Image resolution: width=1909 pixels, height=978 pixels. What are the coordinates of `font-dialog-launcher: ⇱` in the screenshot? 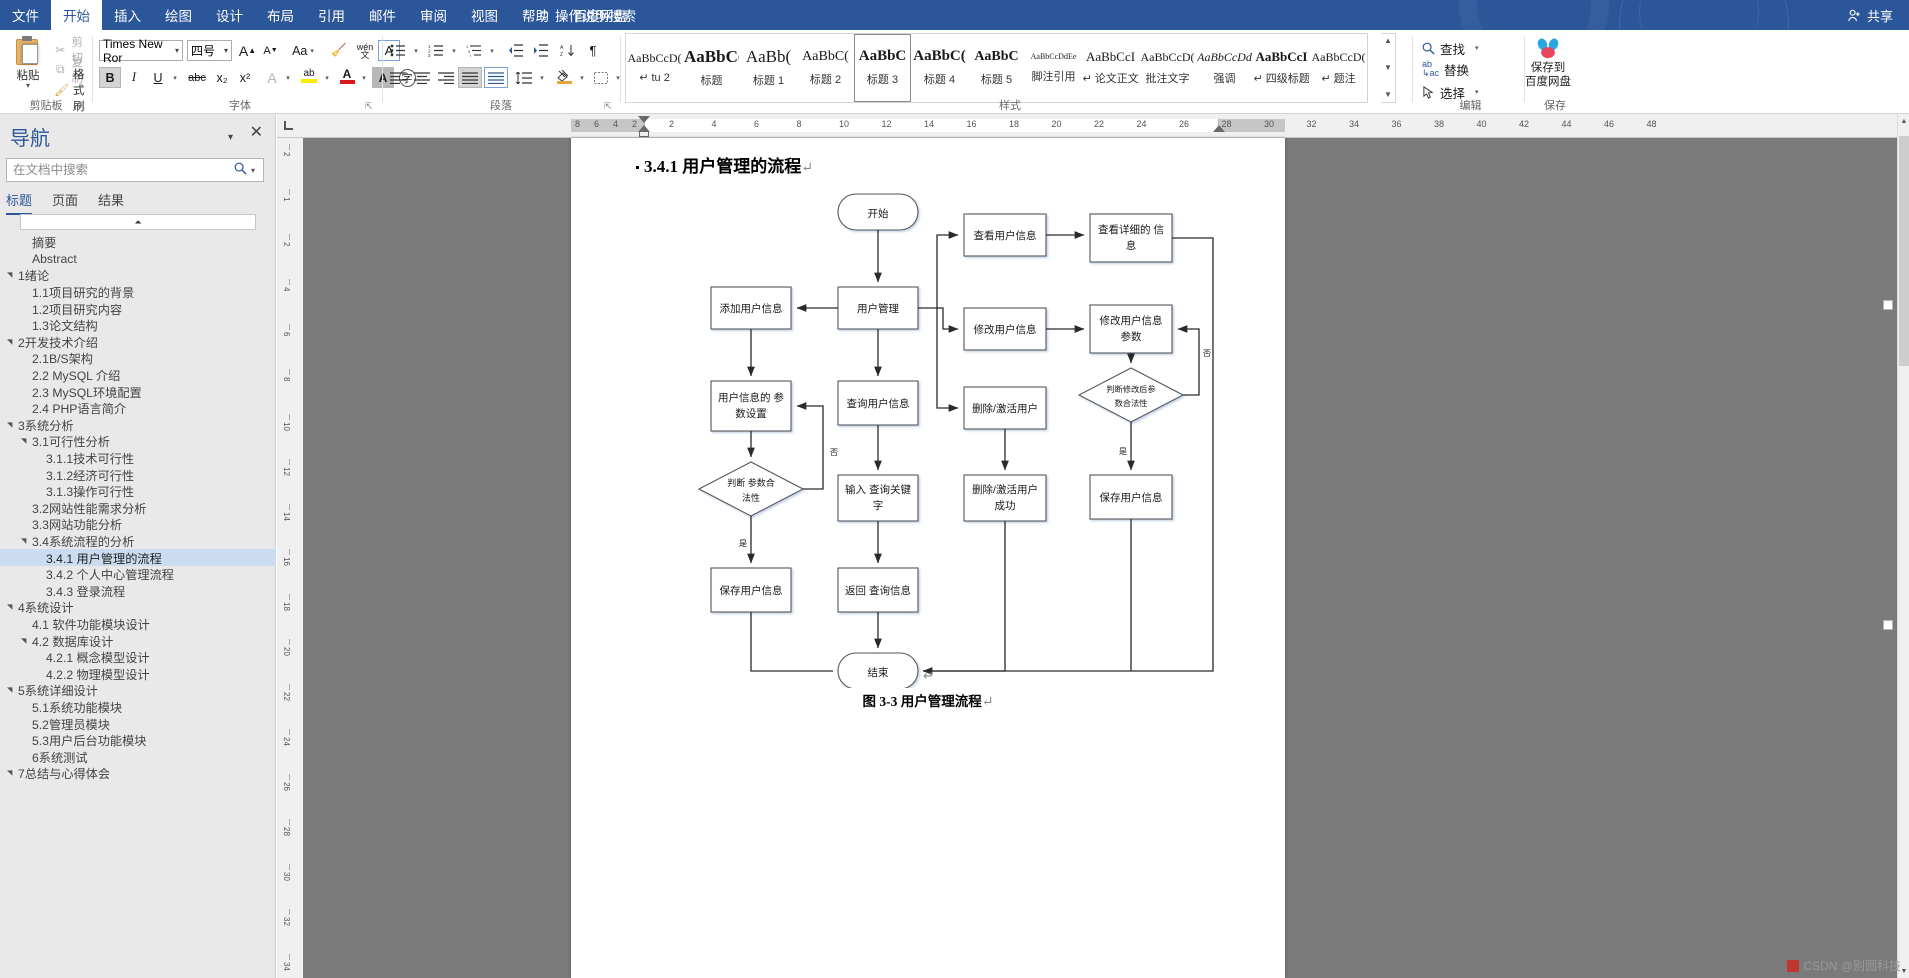 It's located at (369, 106).